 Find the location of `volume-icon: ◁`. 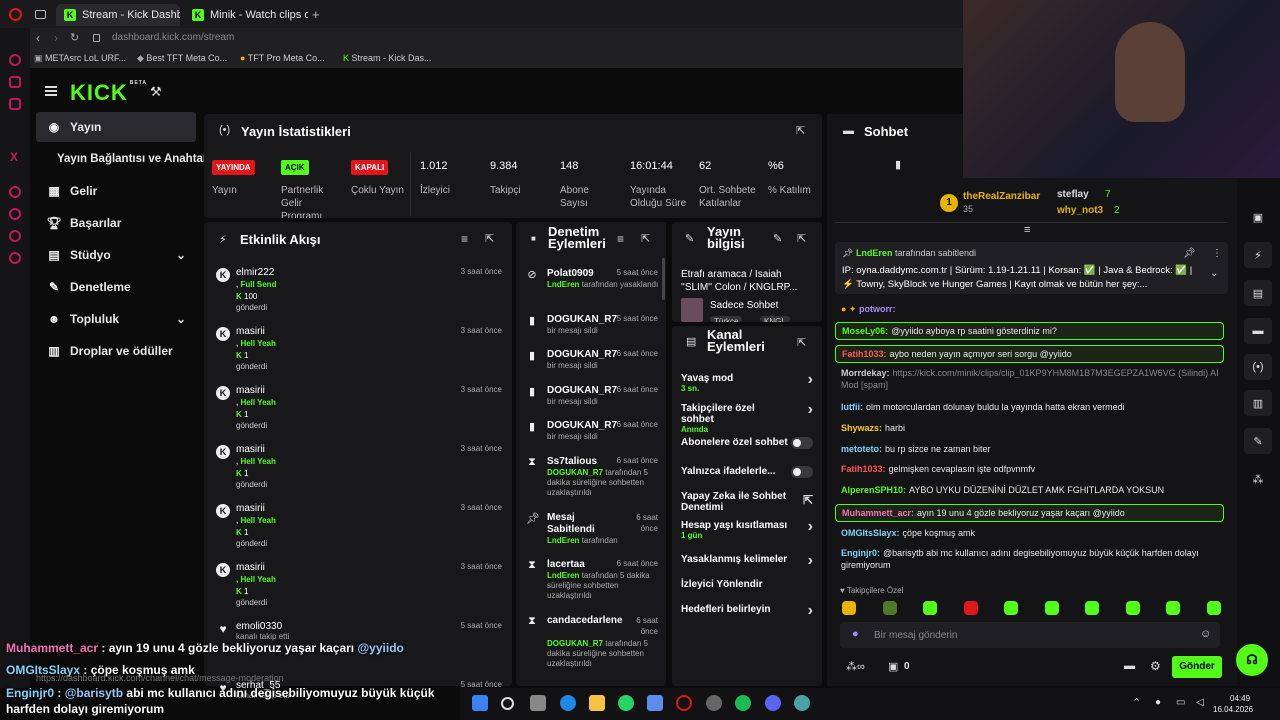

volume-icon: ◁ is located at coordinates (1200, 702).